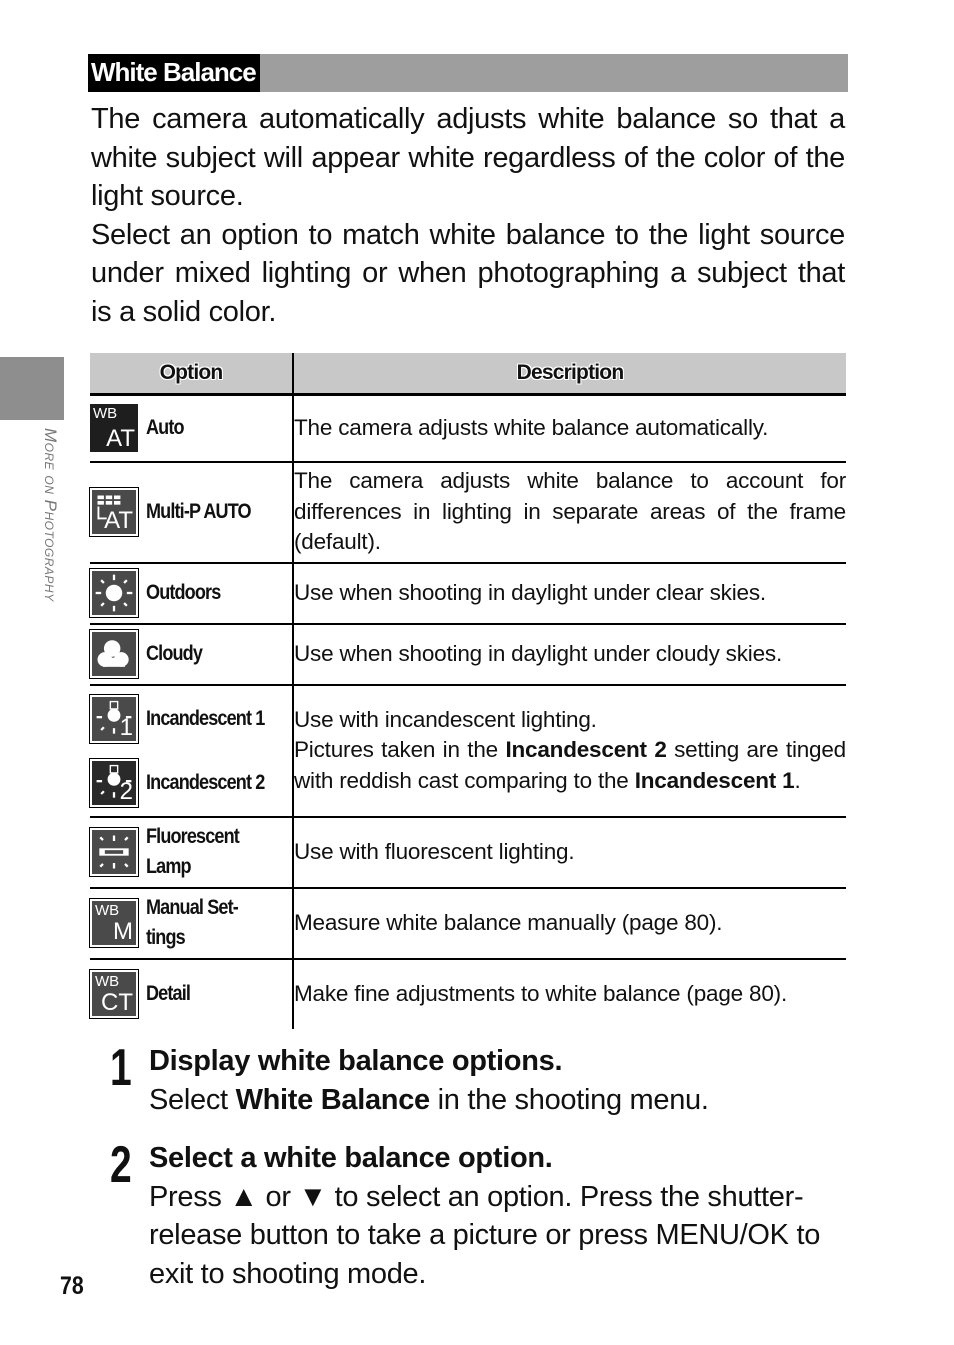 This screenshot has width=954, height=1345. Describe the element at coordinates (205, 782) in the screenshot. I see `option-name: Incandescent 2` at that location.